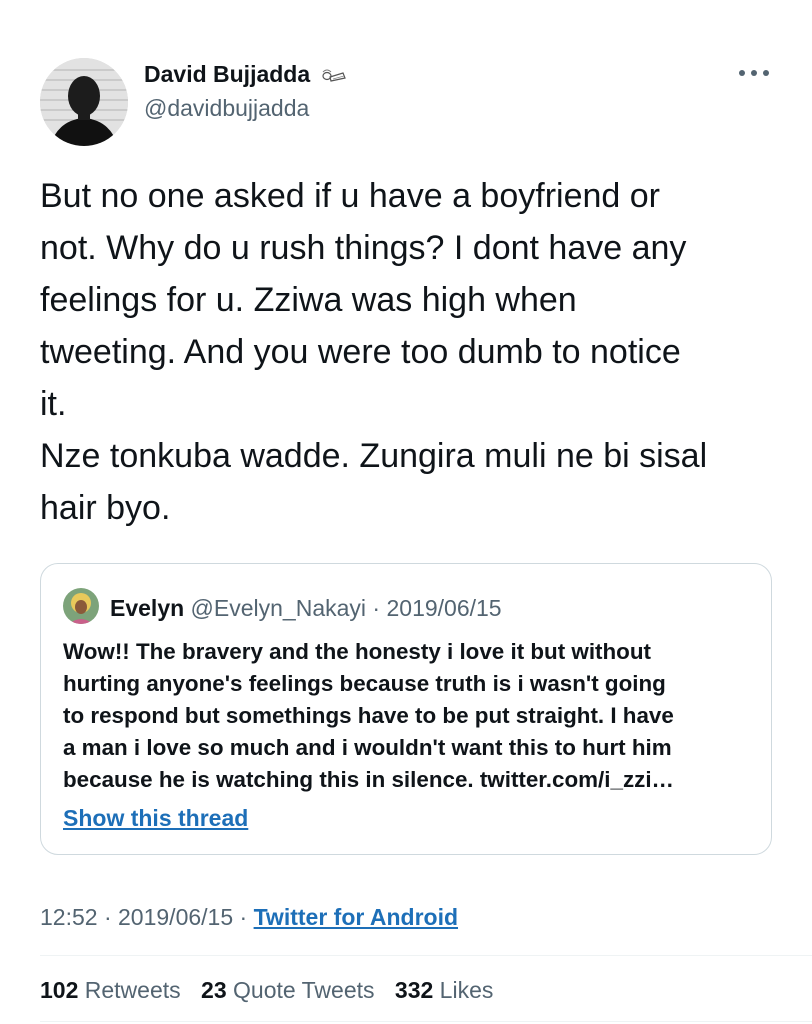 The height and width of the screenshot is (1024, 812). What do you see at coordinates (226, 108) in the screenshot?
I see `author-handle: @davidbujjadda` at bounding box center [226, 108].